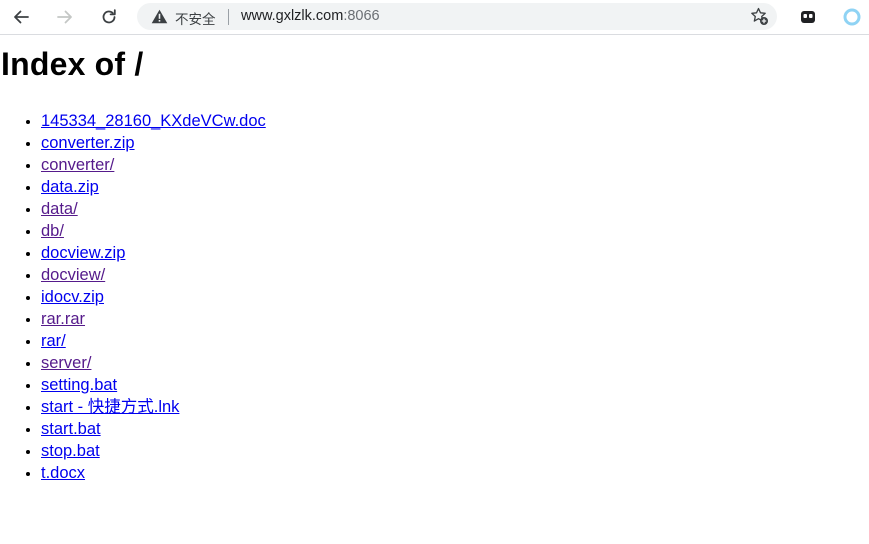  Describe the element at coordinates (153, 297) in the screenshot. I see `list-item: idocv.zip` at that location.